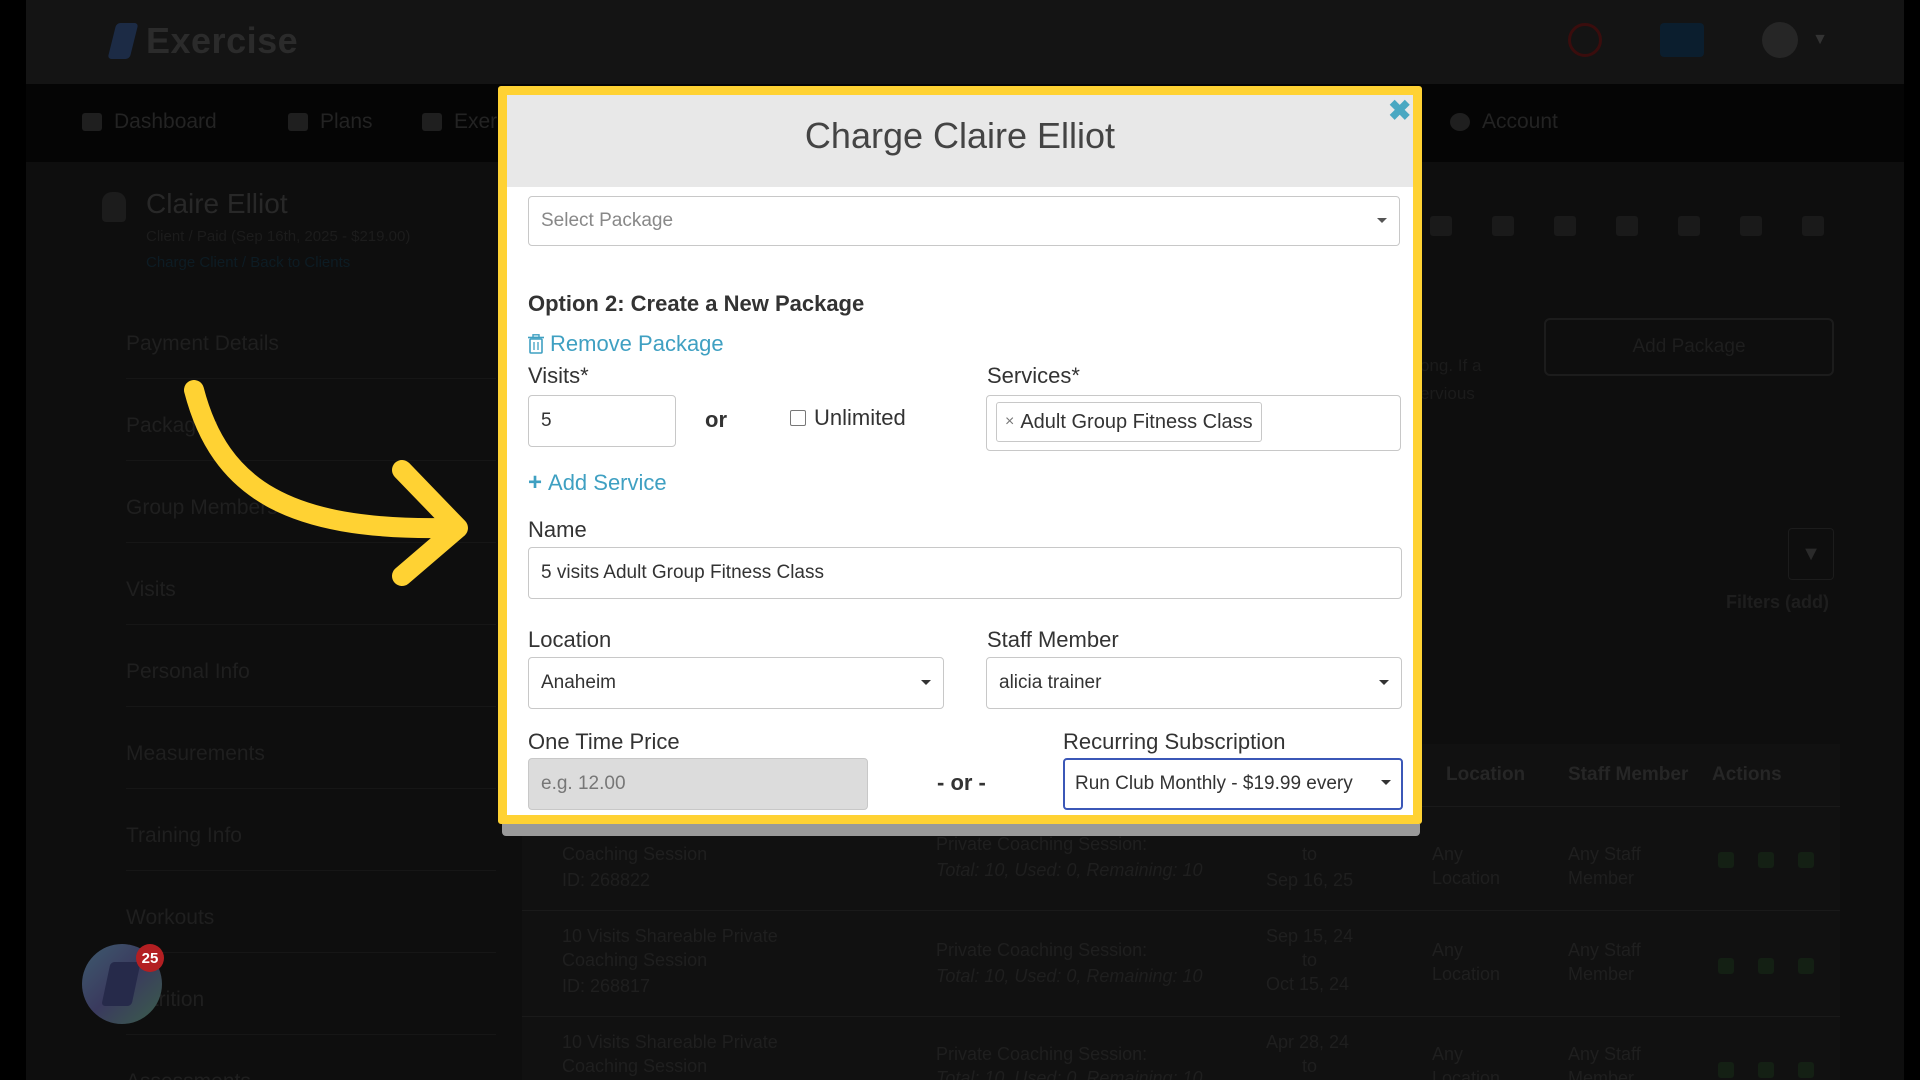 The image size is (1920, 1080). I want to click on one-time-price-label: One Time Price, so click(604, 741).